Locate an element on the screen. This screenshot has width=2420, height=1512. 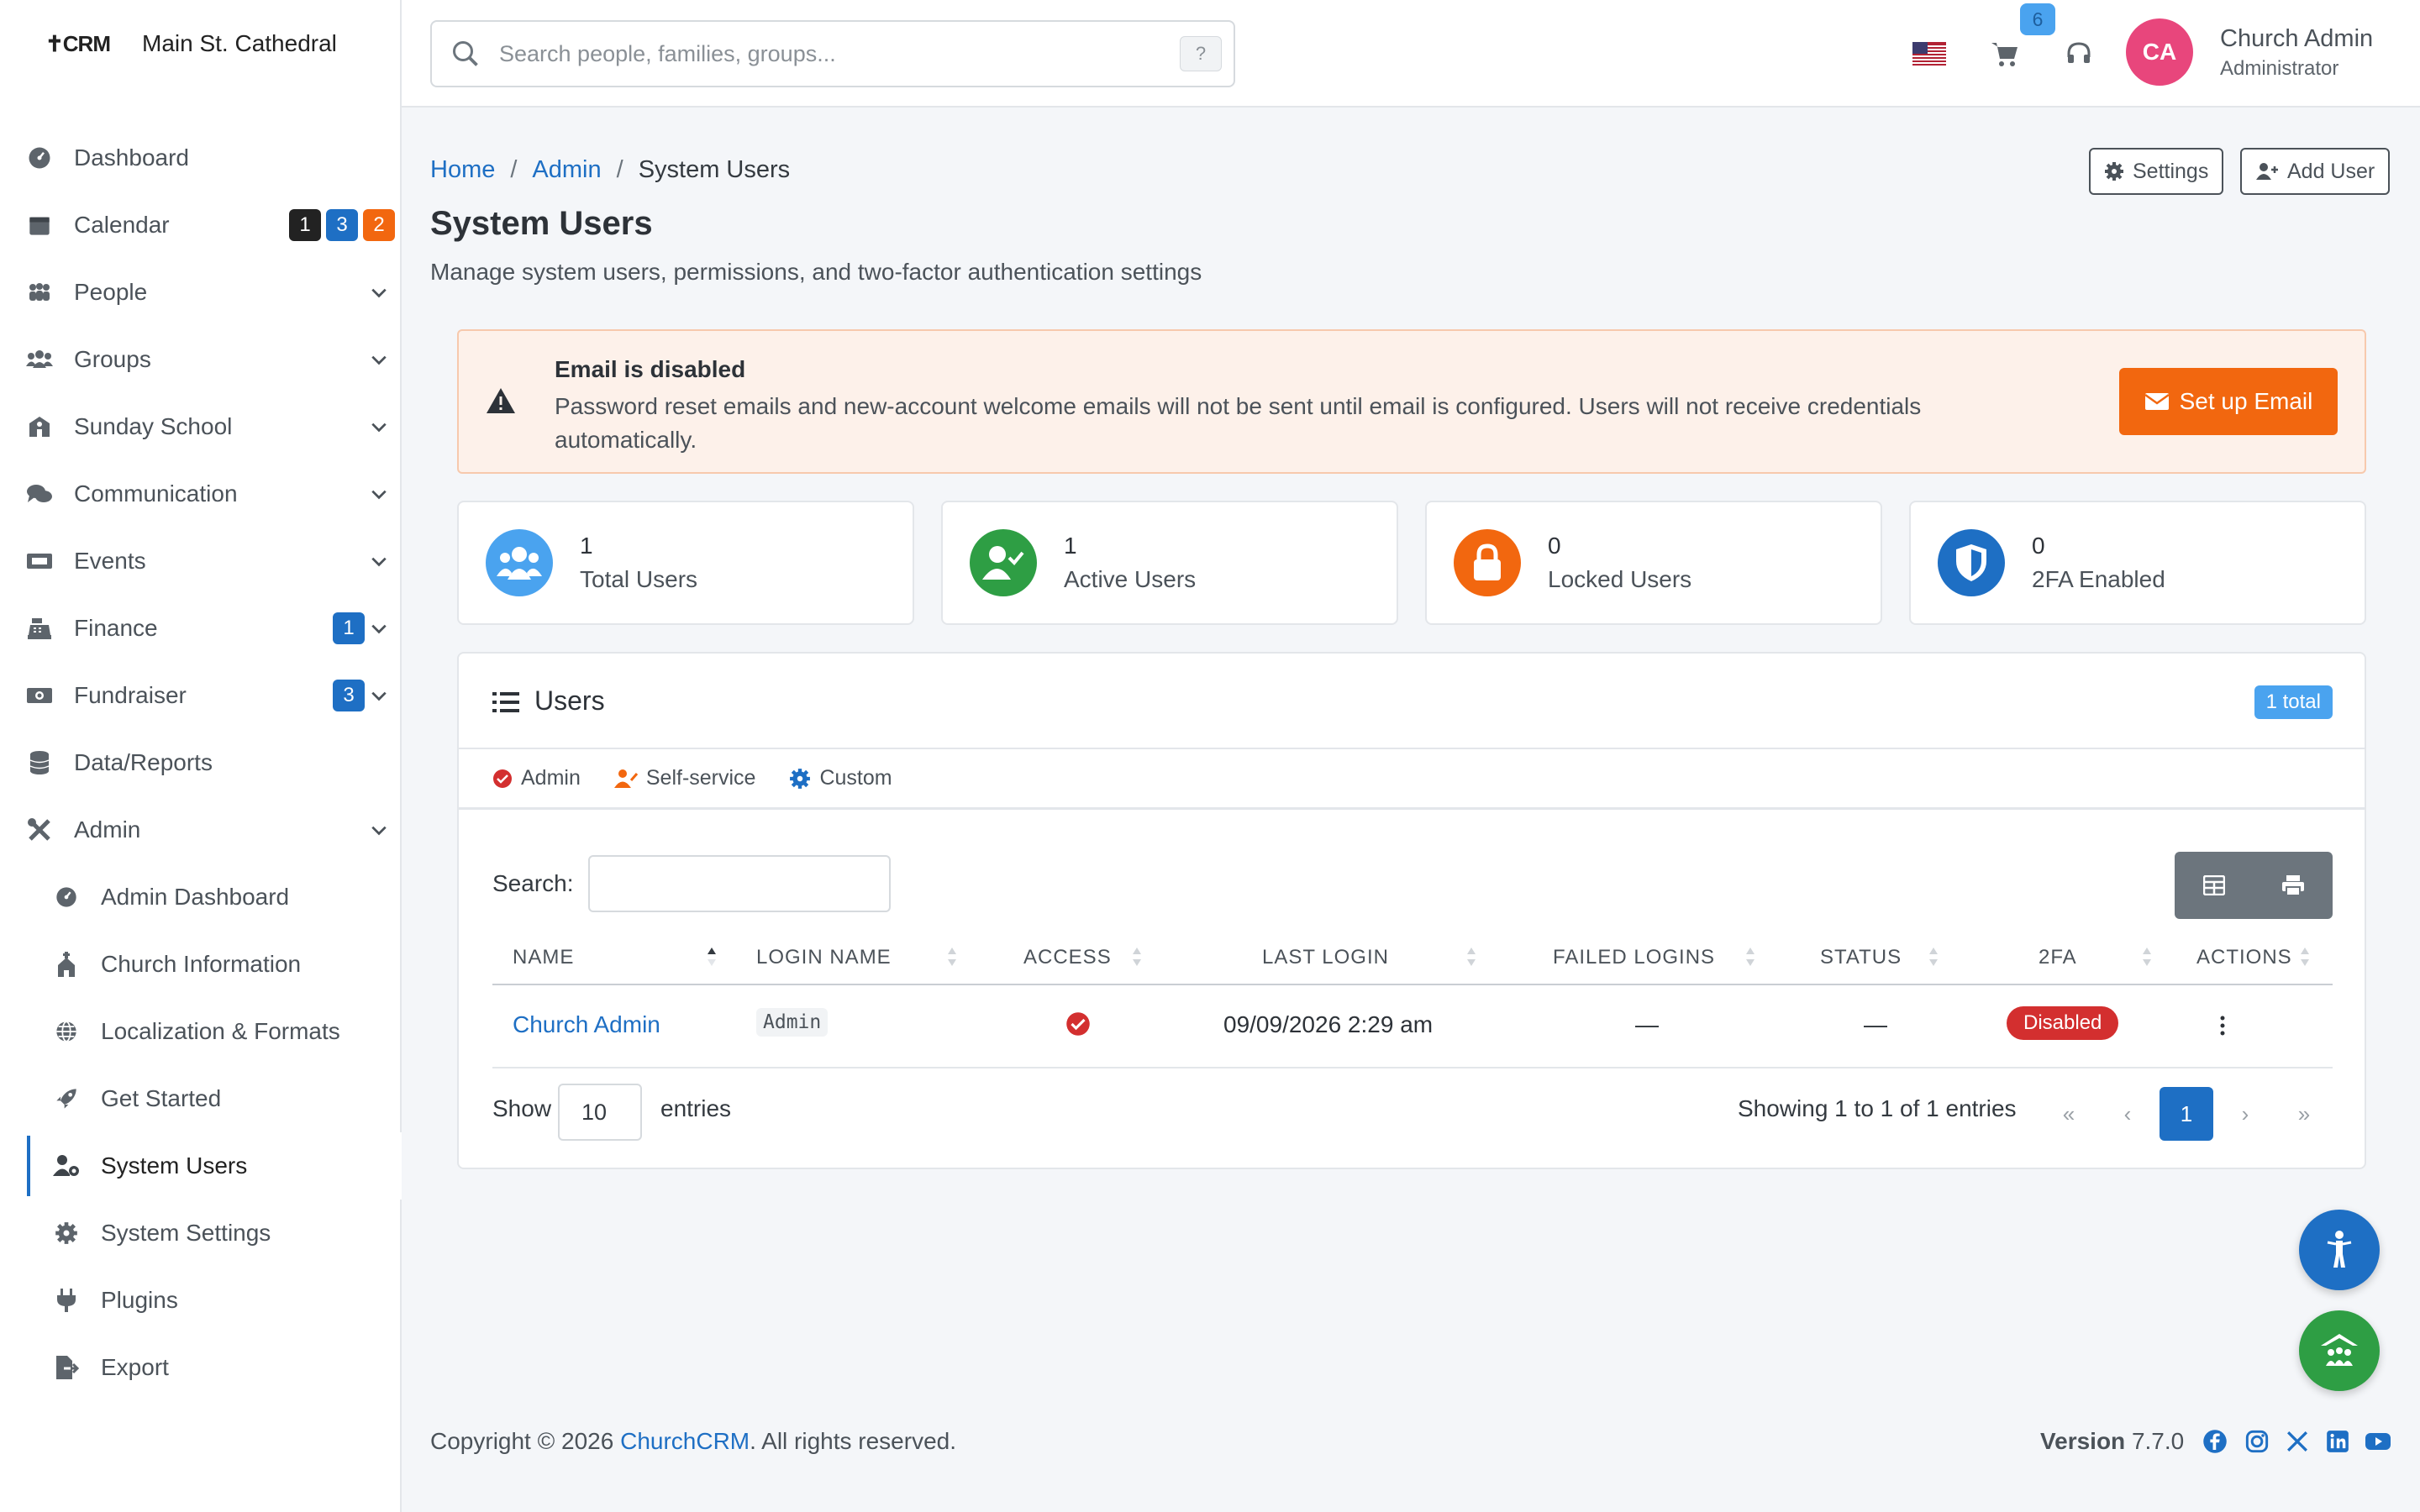
accessibility-button is located at coordinates (2339, 1250).